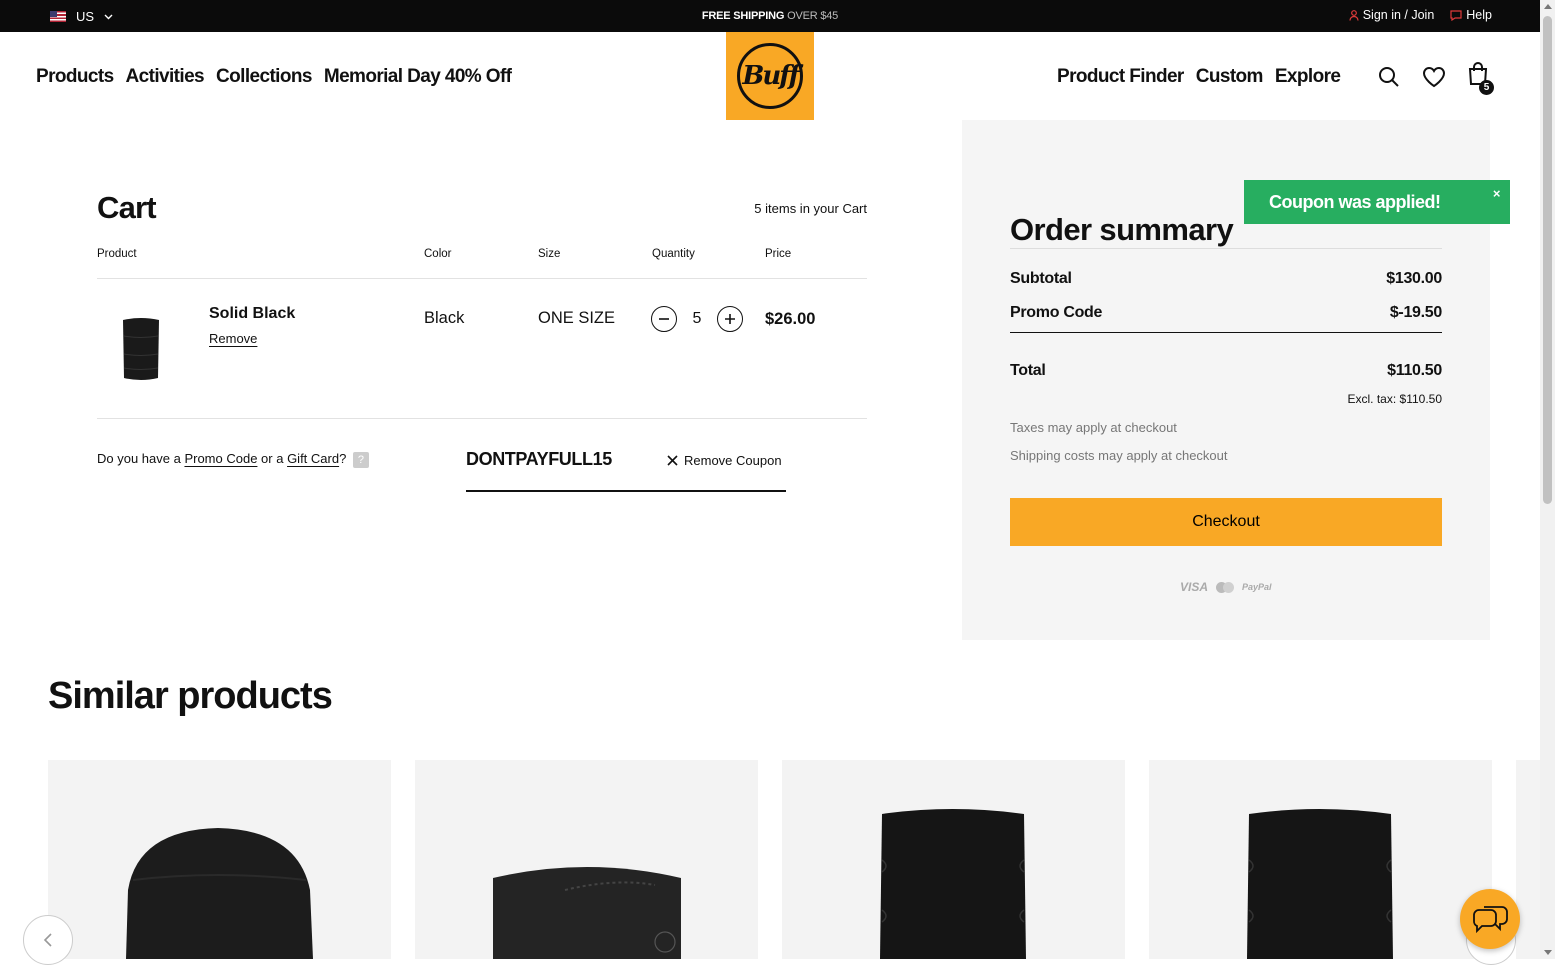 The width and height of the screenshot is (1555, 965). Describe the element at coordinates (1093, 427) in the screenshot. I see `taxes-note: Taxes may apply at checkout` at that location.